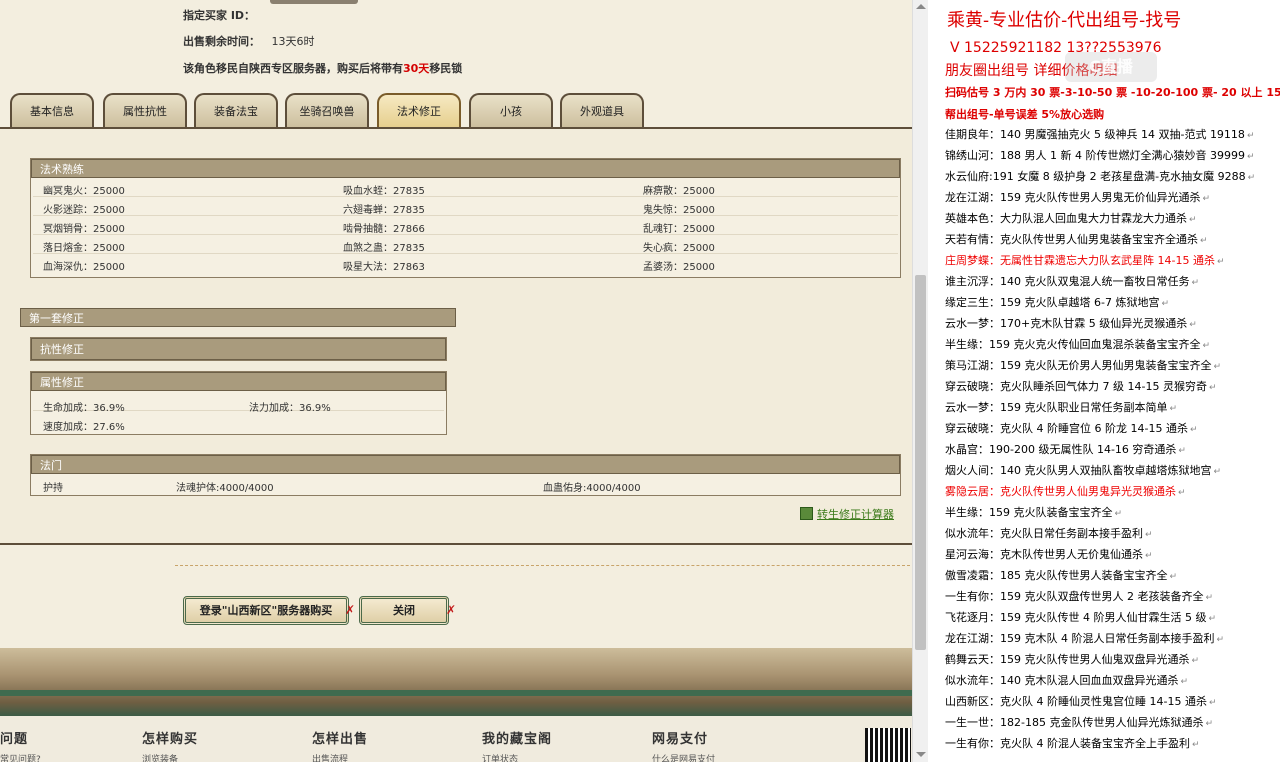  I want to click on resist-correction-section: 抗性修正, so click(238, 349).